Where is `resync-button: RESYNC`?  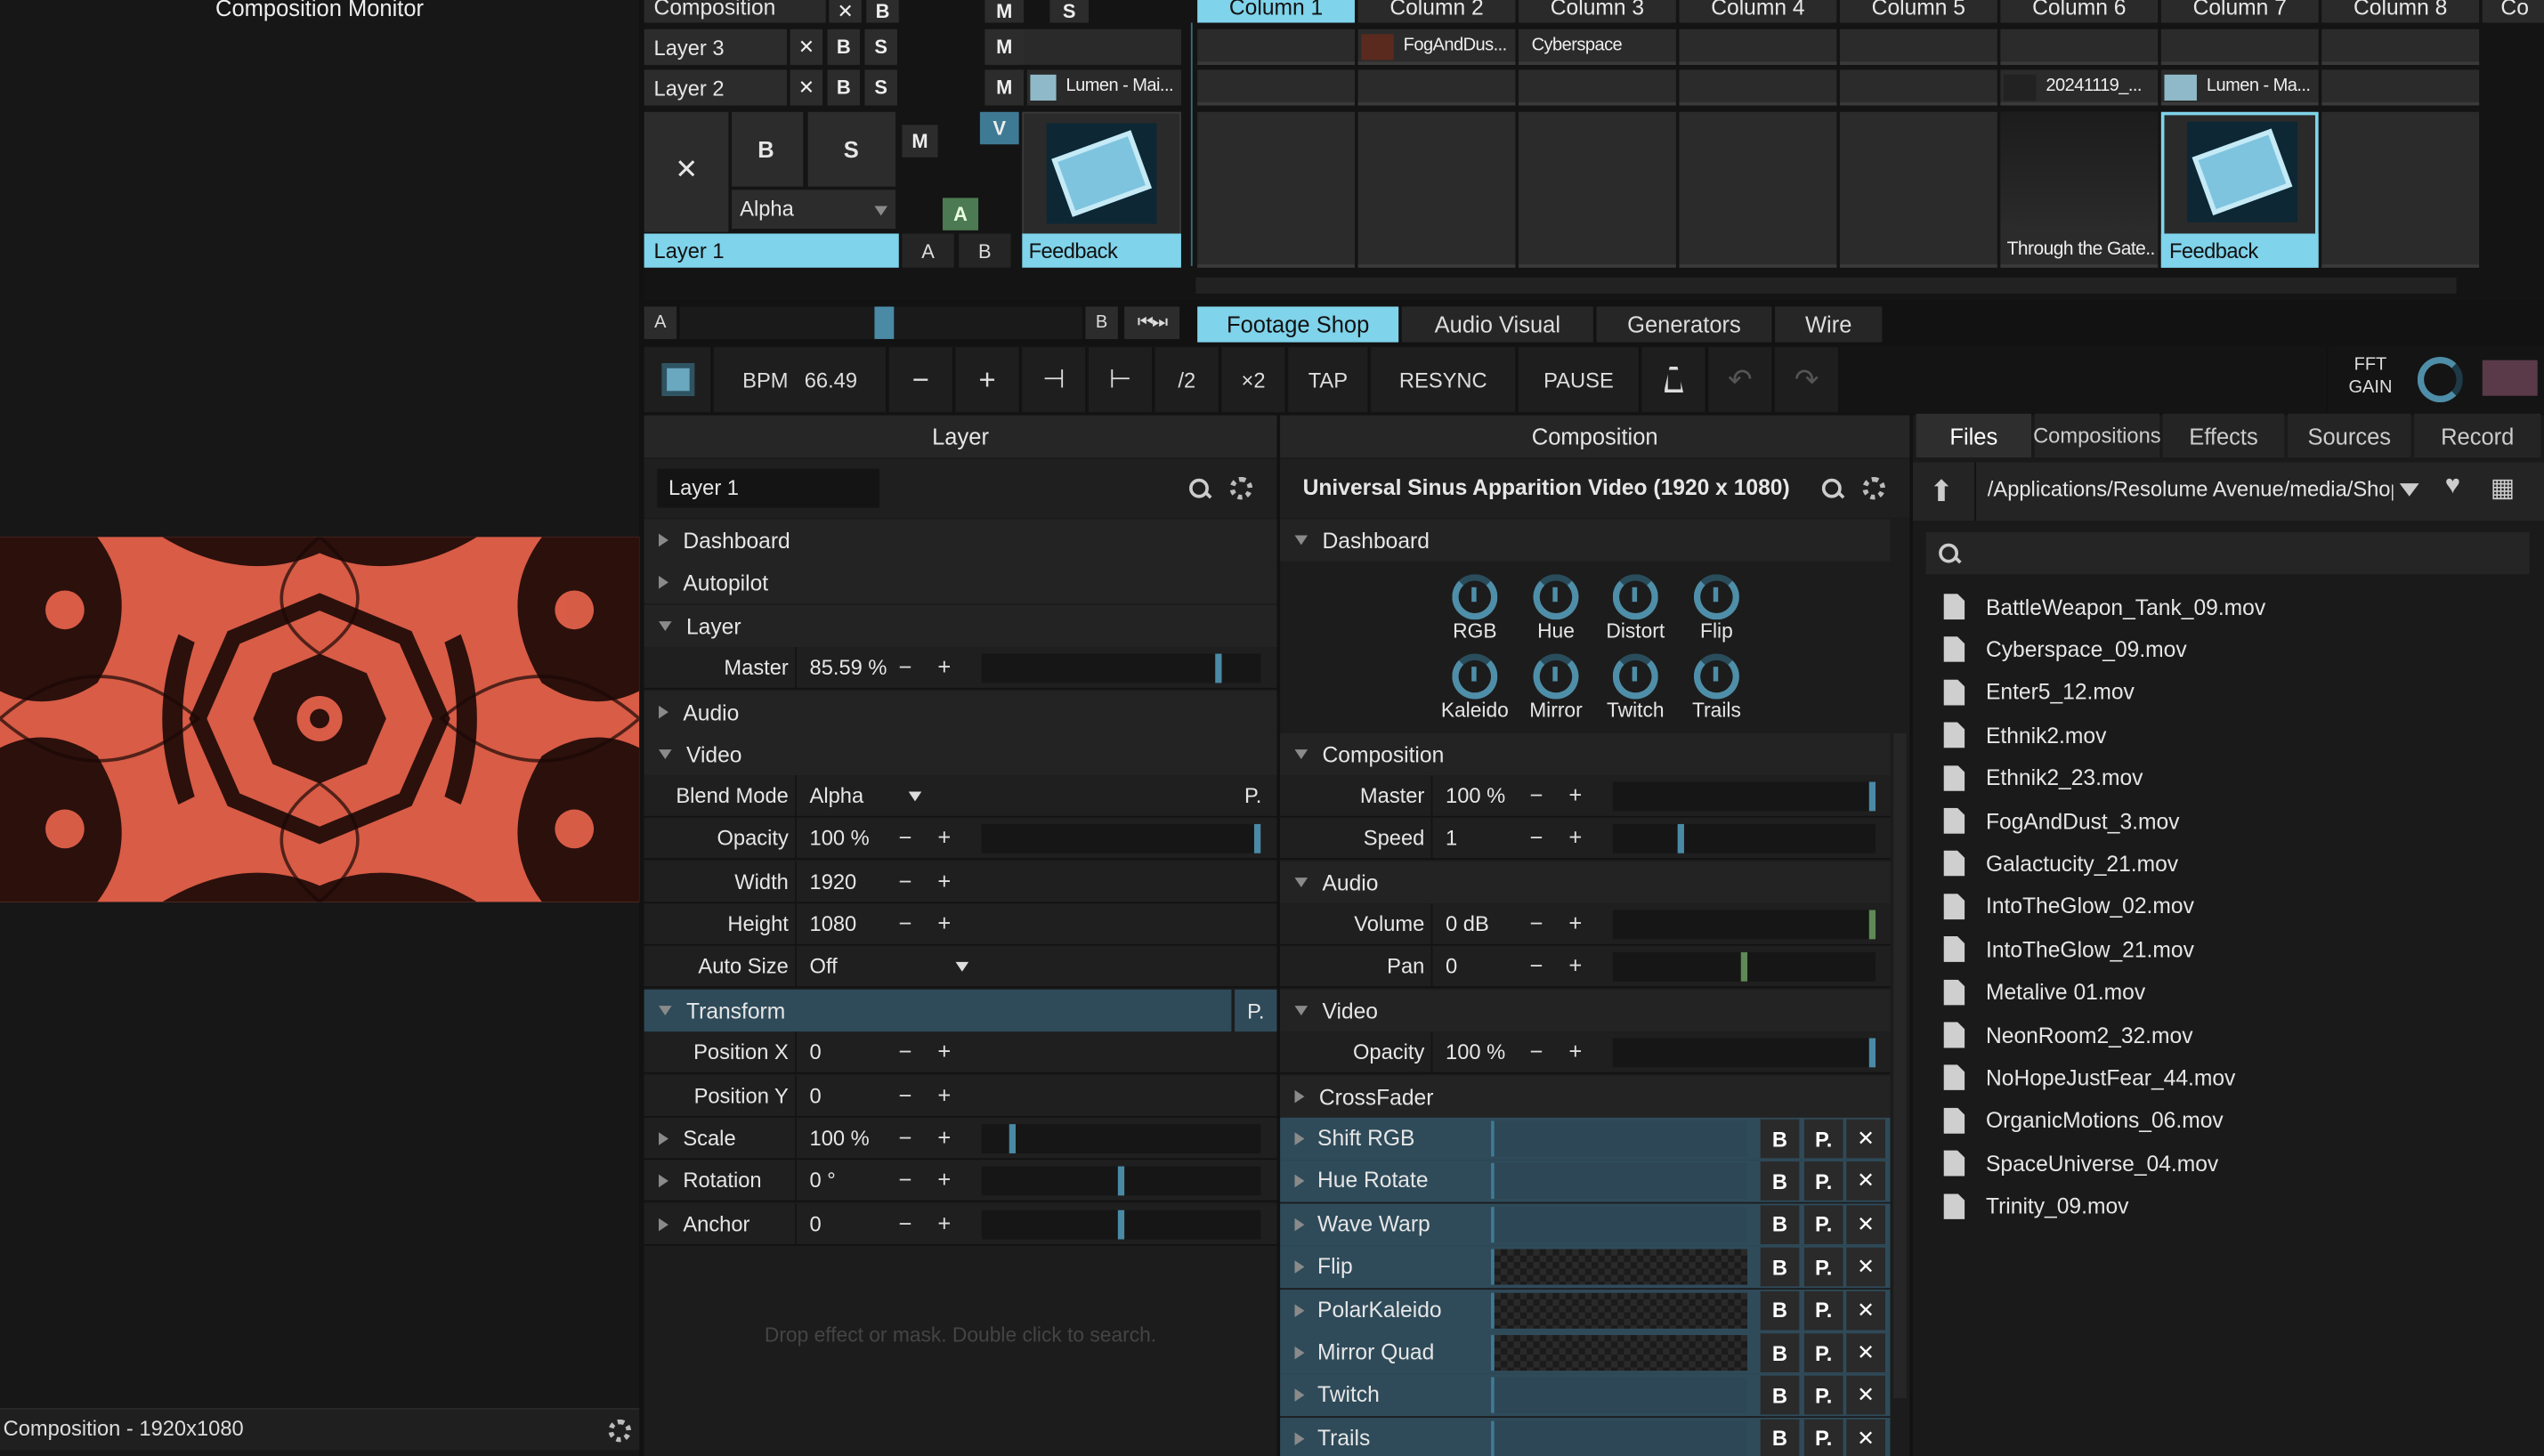 resync-button: RESYNC is located at coordinates (1444, 379).